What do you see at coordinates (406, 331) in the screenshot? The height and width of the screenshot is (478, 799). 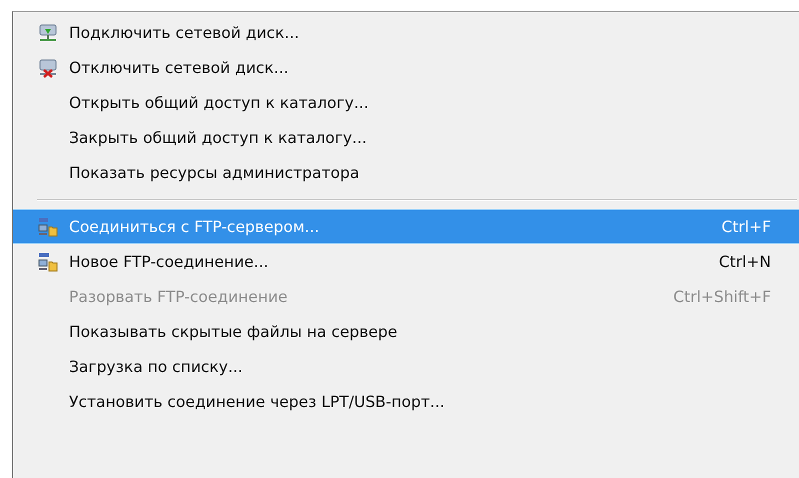 I see `menu-item: Показывать скрытые файлы на сервере` at bounding box center [406, 331].